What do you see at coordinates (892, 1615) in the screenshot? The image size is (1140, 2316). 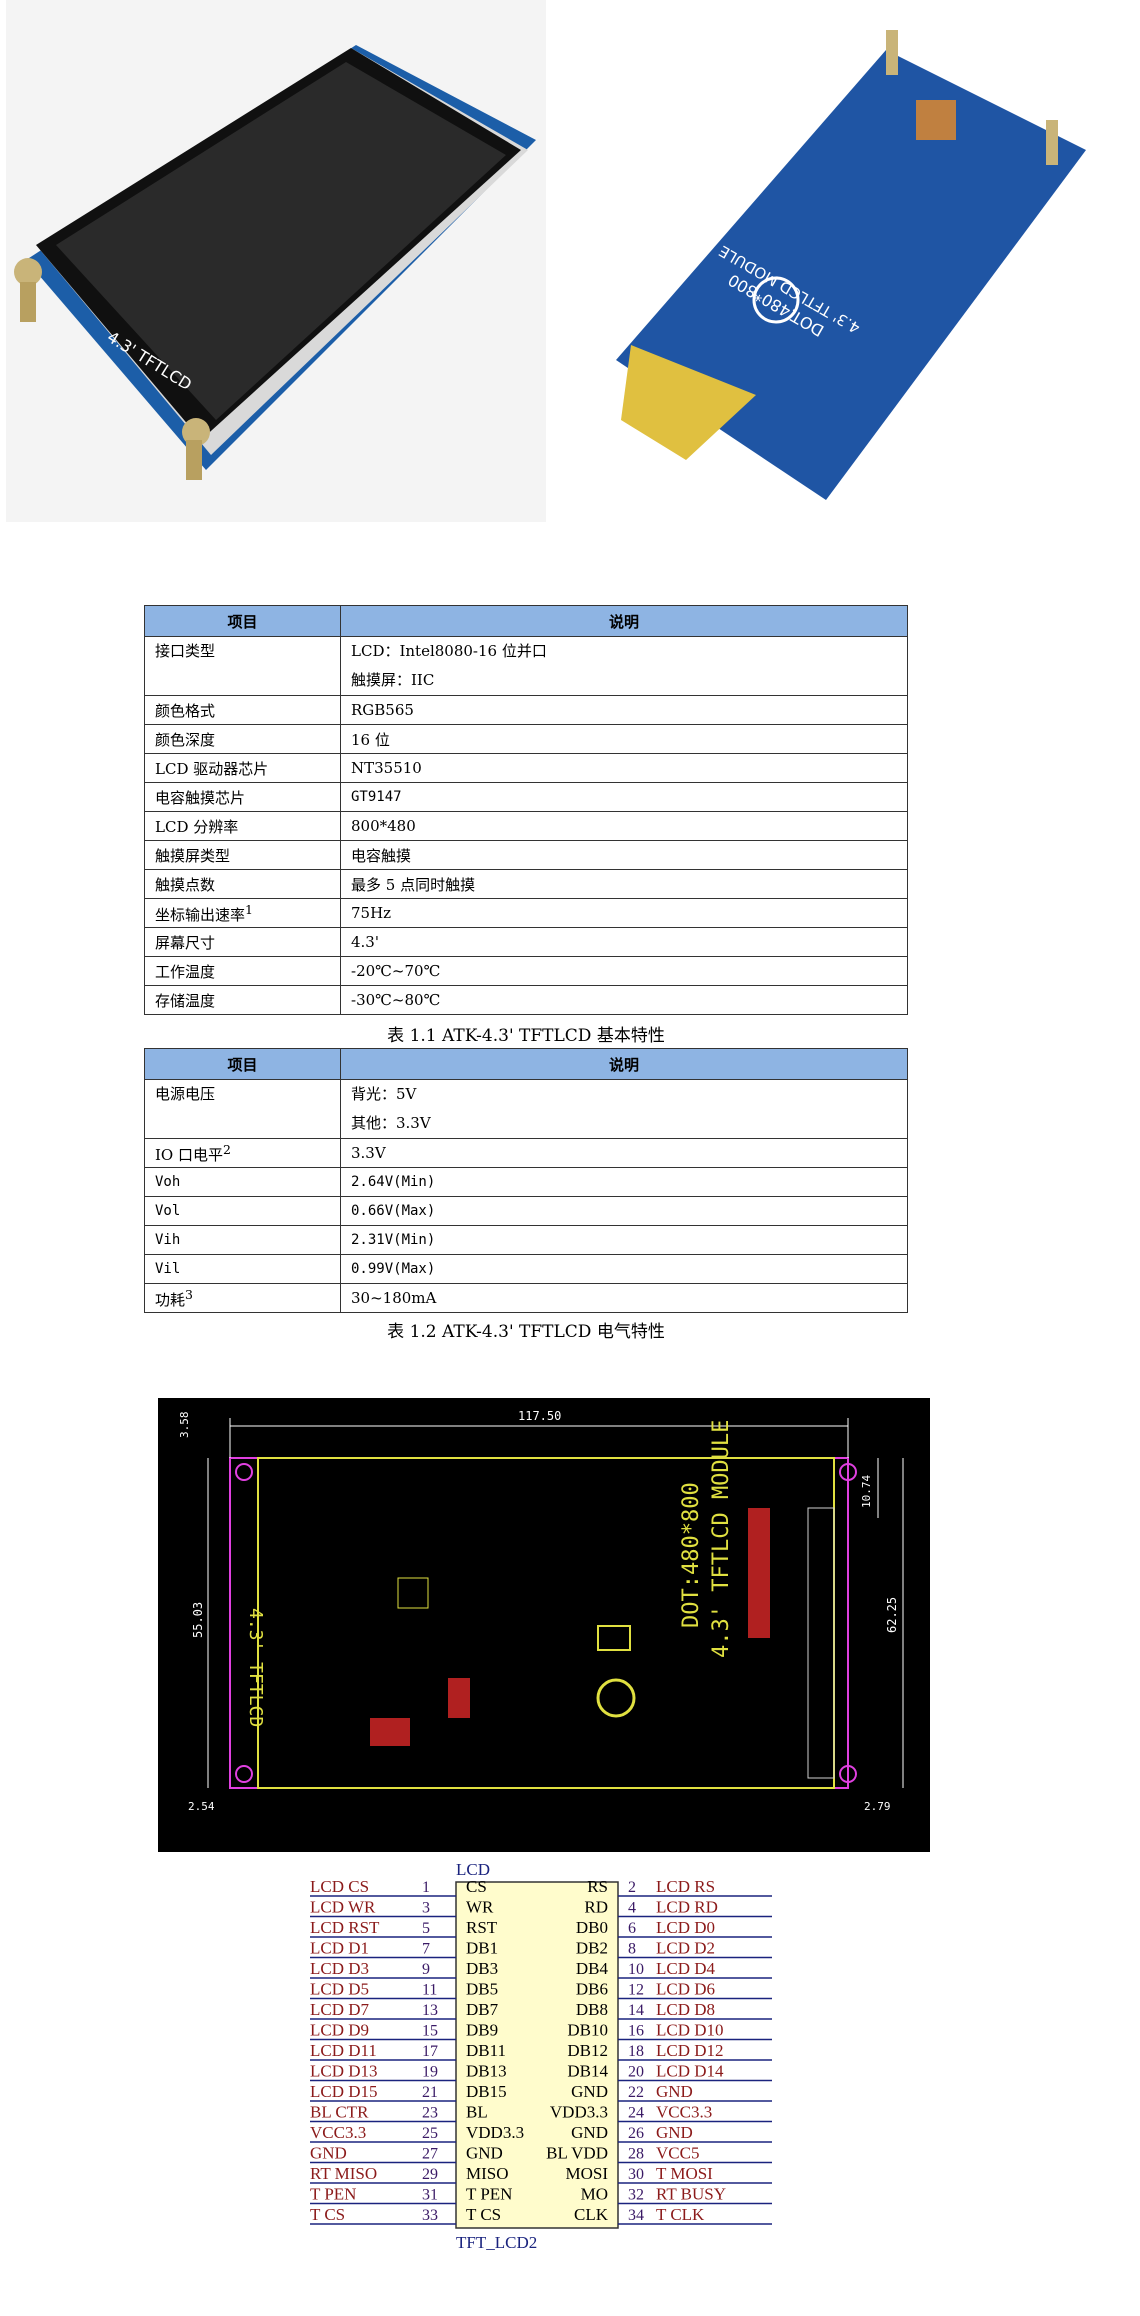 I see `dim-right: 62.25` at bounding box center [892, 1615].